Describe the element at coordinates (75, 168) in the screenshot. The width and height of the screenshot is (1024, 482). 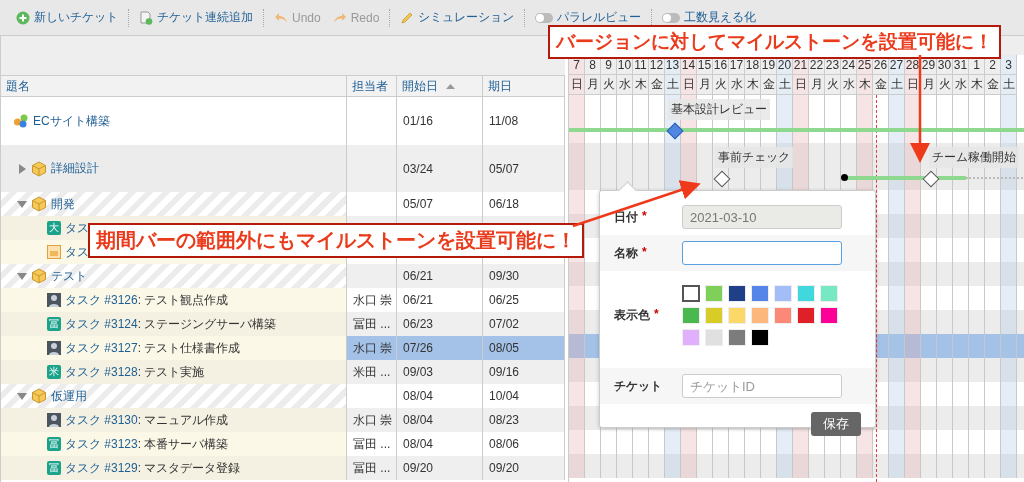
I see `version-link: 詳細設計` at that location.